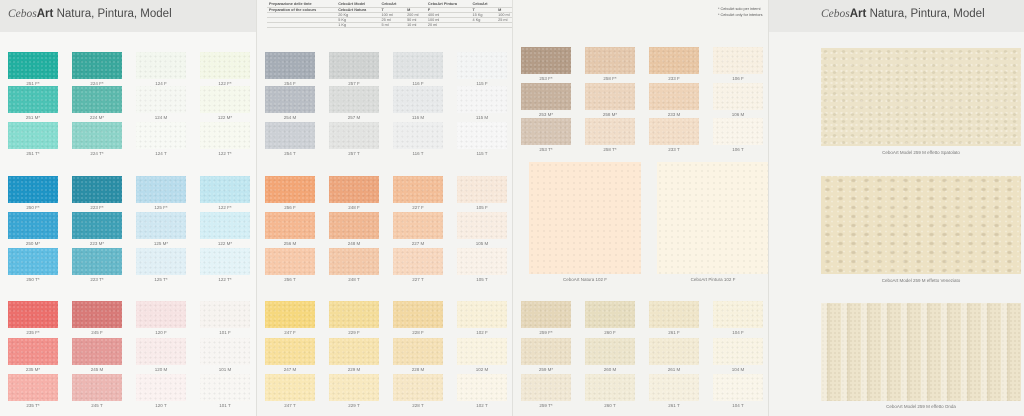 The image size is (1024, 416). What do you see at coordinates (389, 25) in the screenshot?
I see `prep-row: 1 Kg 5 ml 10 ml 20 ml` at bounding box center [389, 25].